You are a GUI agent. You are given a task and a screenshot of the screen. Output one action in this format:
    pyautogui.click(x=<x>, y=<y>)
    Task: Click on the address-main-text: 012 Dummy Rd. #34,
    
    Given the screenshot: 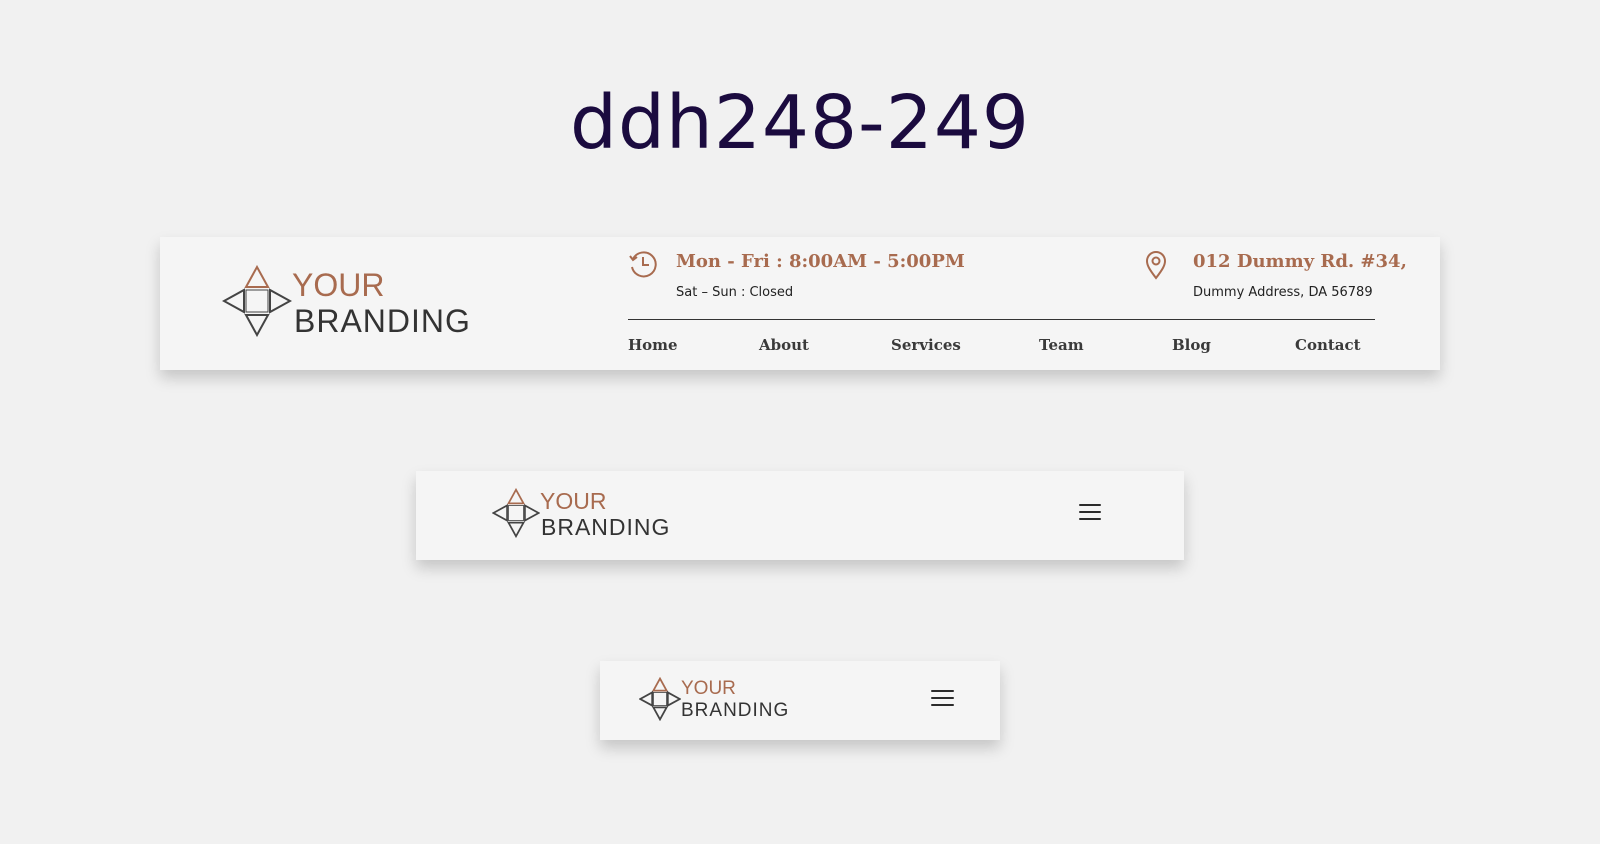 What is the action you would take?
    pyautogui.click(x=1300, y=261)
    